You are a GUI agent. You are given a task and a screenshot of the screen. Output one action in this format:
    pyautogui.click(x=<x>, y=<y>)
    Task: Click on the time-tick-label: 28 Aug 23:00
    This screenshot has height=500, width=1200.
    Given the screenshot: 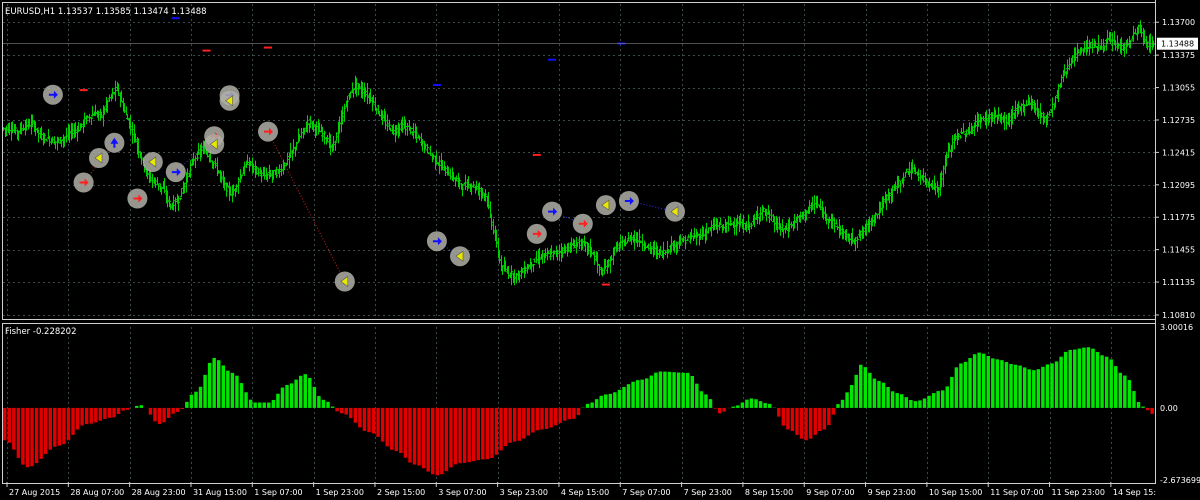 What is the action you would take?
    pyautogui.click(x=159, y=492)
    